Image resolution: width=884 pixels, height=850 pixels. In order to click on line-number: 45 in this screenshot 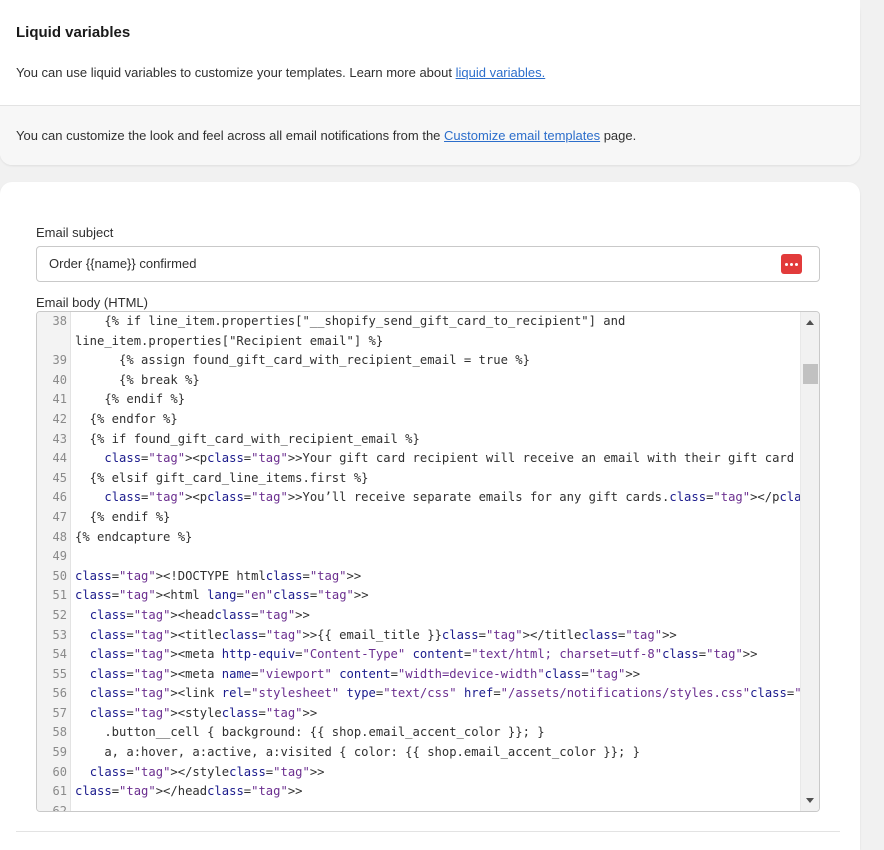, I will do `click(59, 477)`.